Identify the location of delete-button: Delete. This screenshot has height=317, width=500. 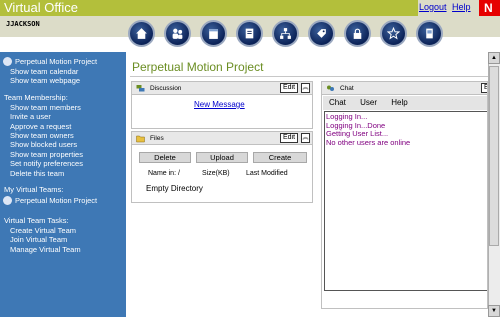
(165, 157).